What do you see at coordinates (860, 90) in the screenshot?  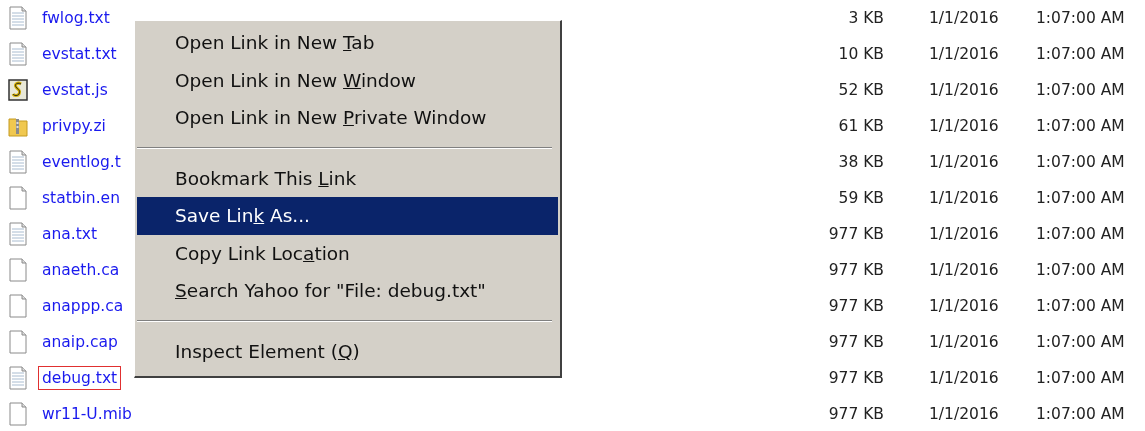 I see `file-size: 52 KB` at bounding box center [860, 90].